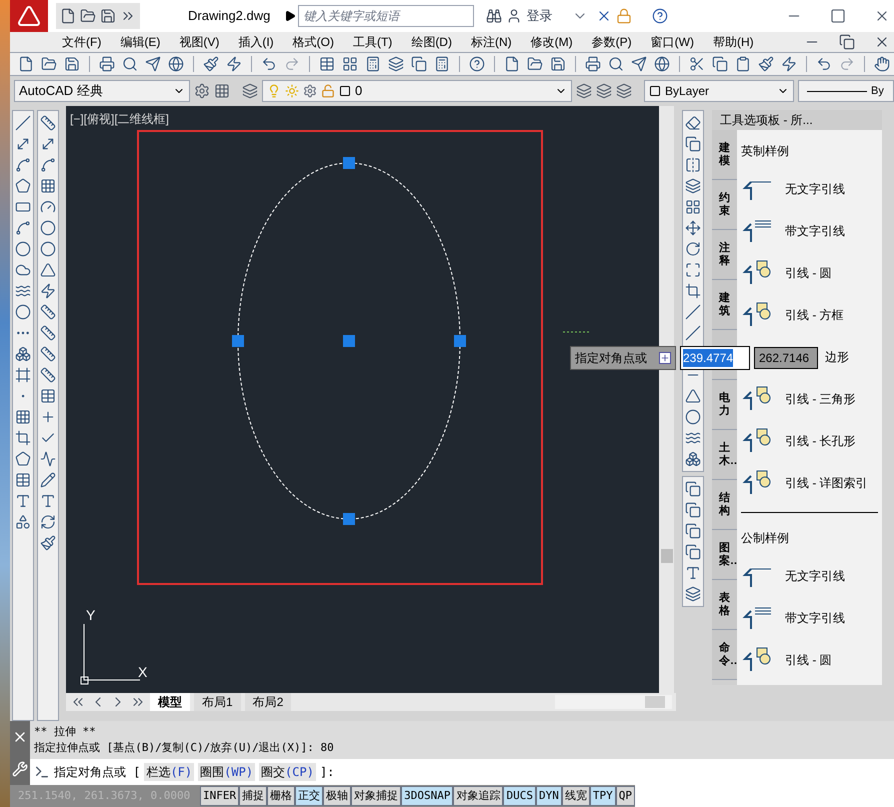  I want to click on clipboard-icon, so click(743, 64).